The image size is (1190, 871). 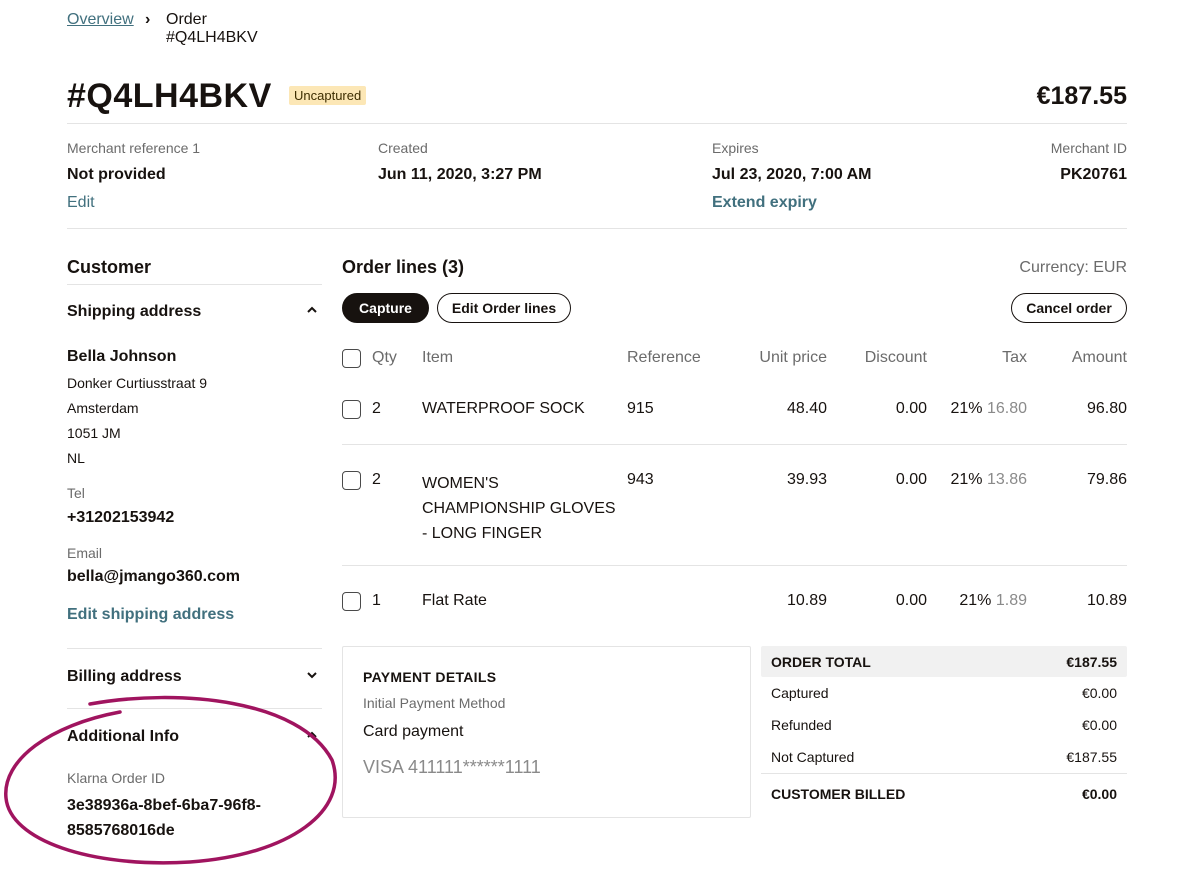 I want to click on annotation-ellipse, so click(x=170, y=780).